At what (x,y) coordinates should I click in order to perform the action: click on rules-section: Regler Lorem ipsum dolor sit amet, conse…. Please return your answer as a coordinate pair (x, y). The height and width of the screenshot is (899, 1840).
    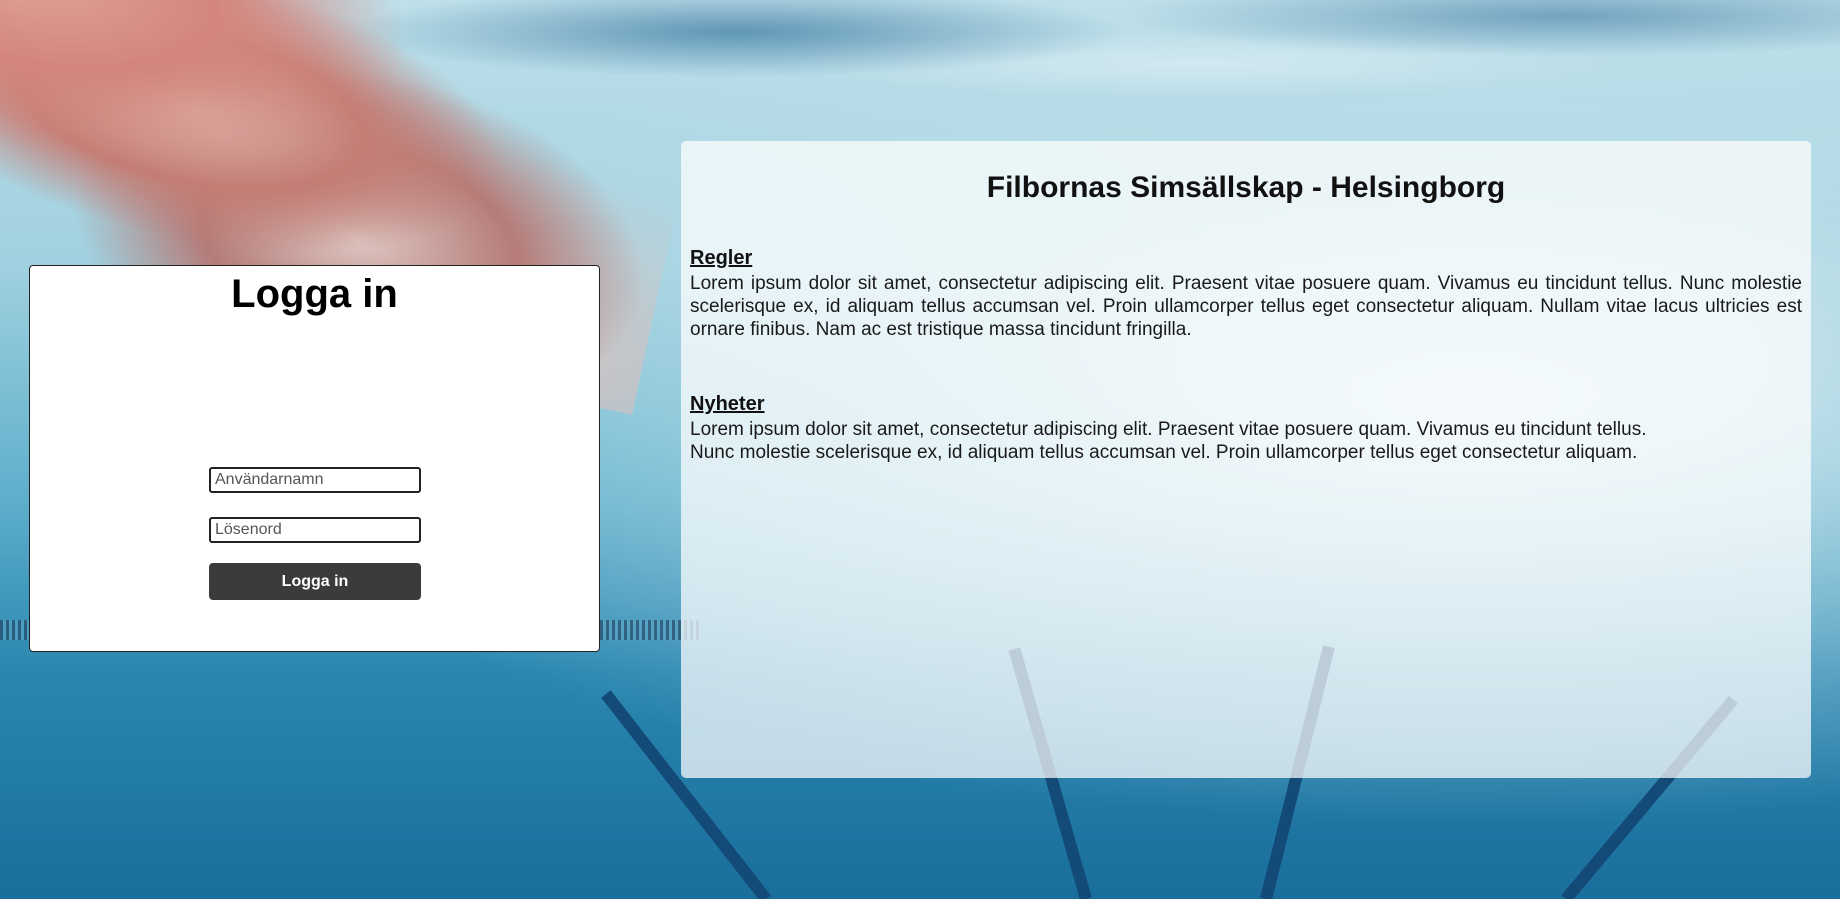
    Looking at the image, I should click on (1246, 294).